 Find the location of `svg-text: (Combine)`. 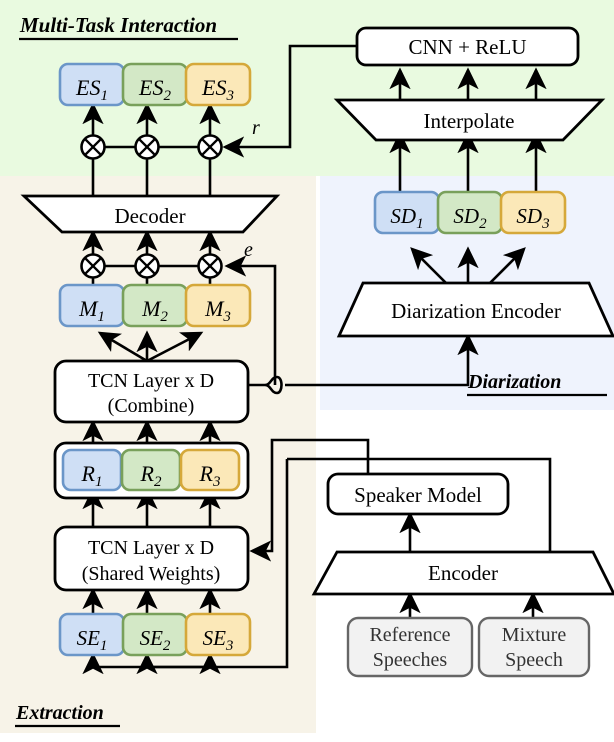

svg-text: (Combine) is located at coordinates (151, 406).